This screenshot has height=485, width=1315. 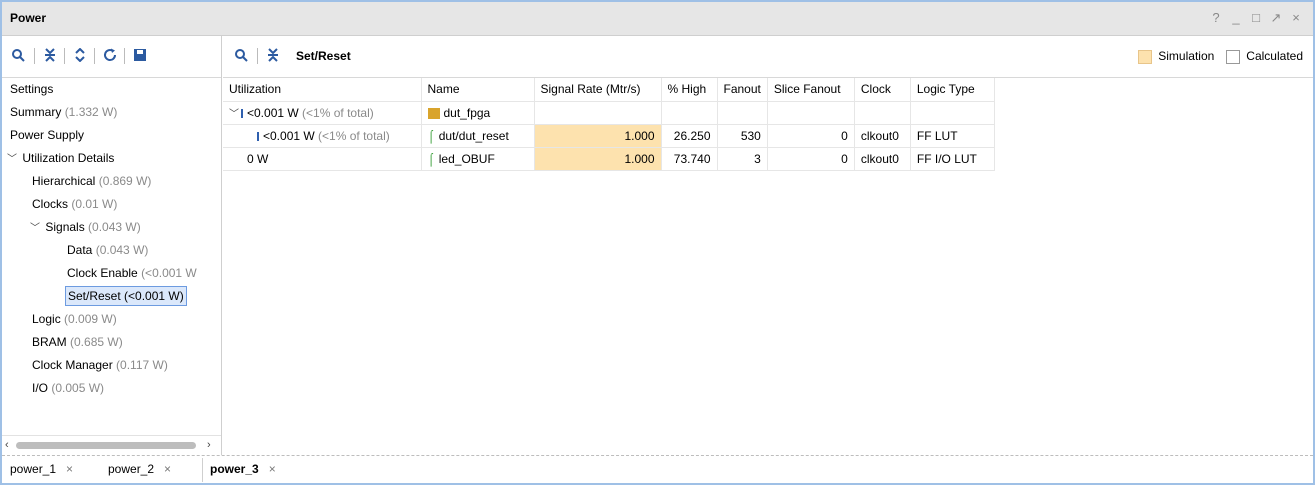 I want to click on tab-label: power_1, so click(x=33, y=469).